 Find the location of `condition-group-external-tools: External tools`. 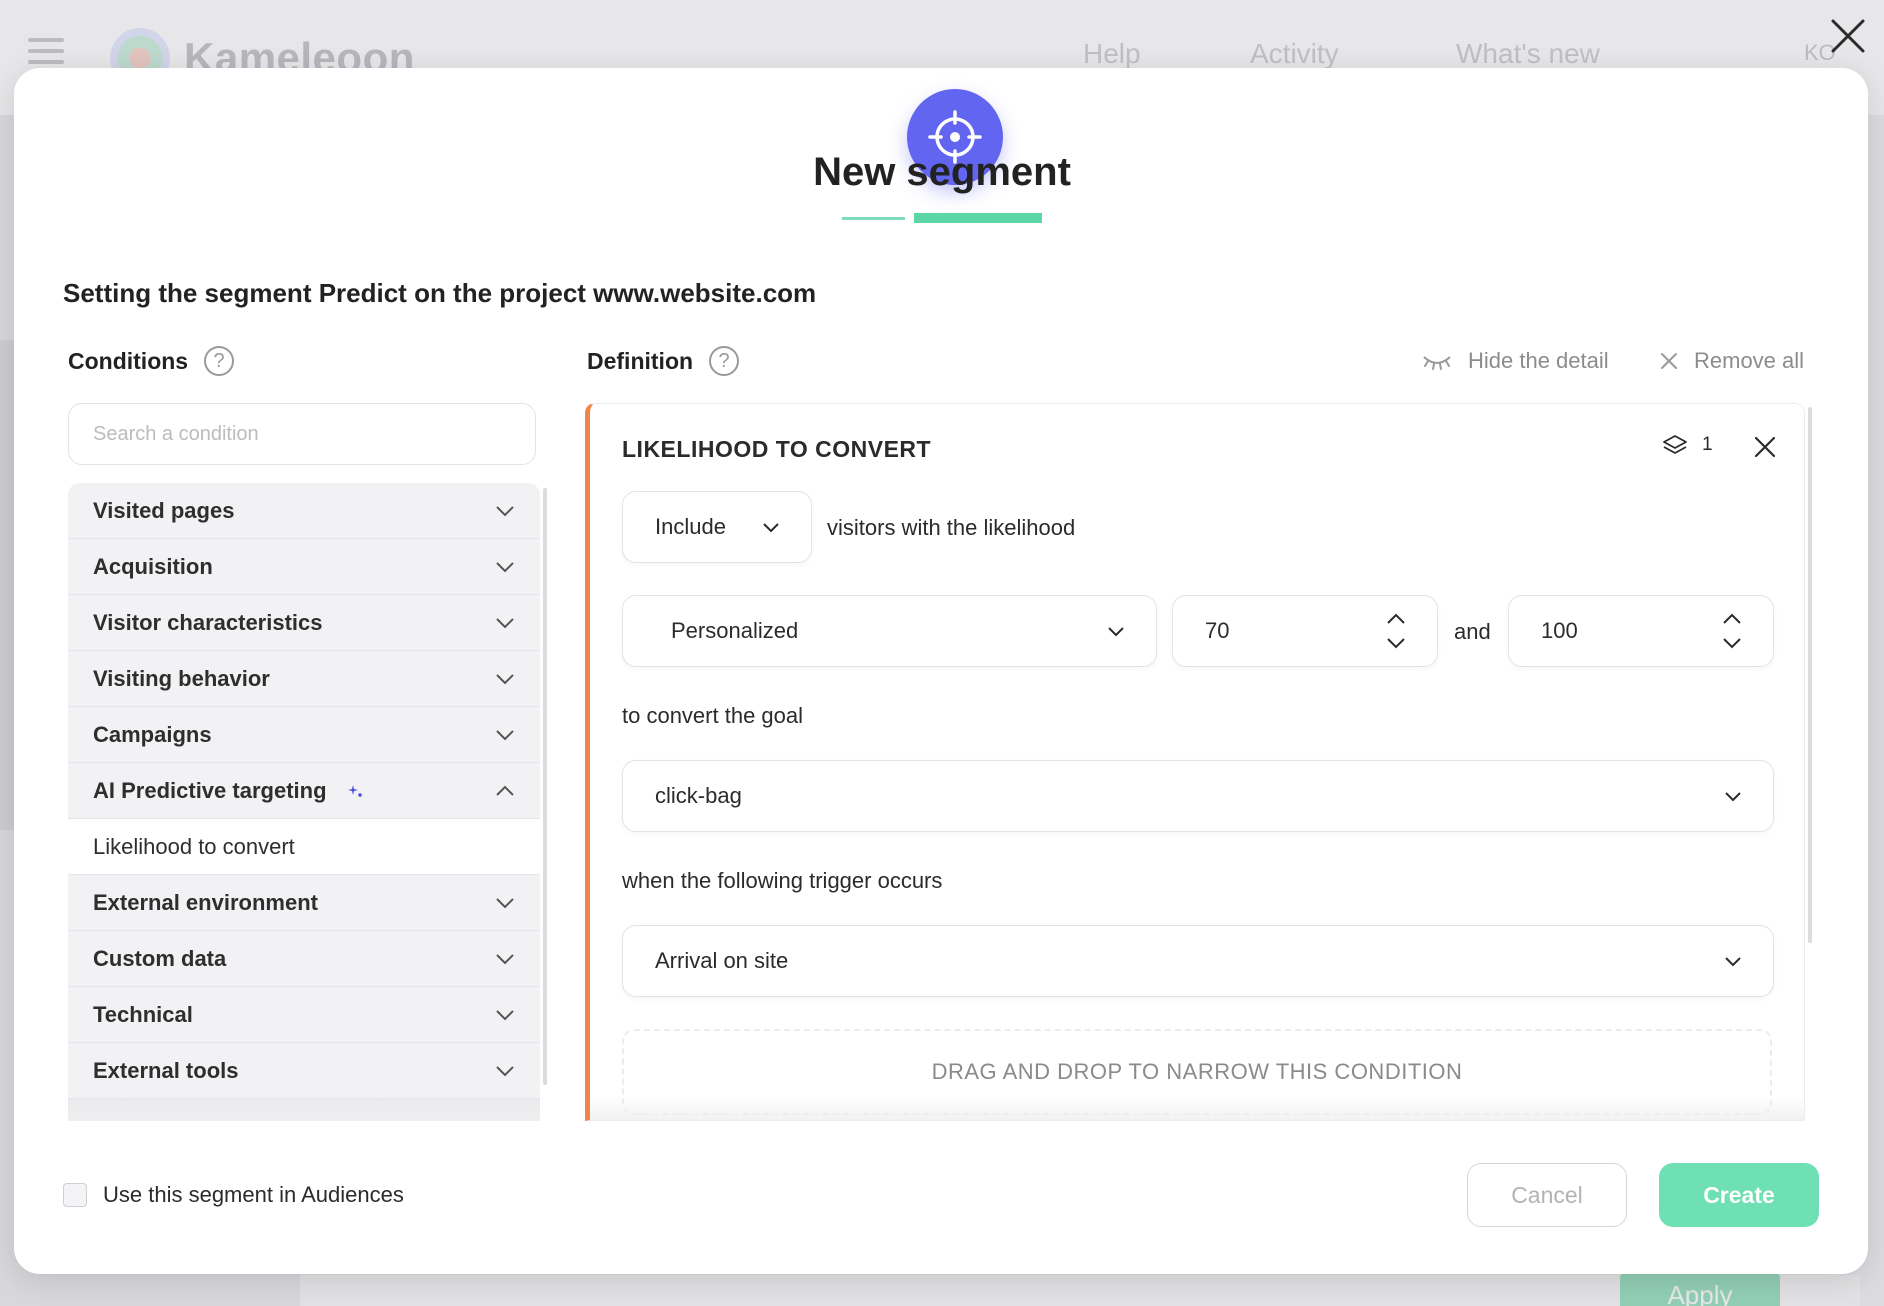

condition-group-external-tools: External tools is located at coordinates (304, 1071).